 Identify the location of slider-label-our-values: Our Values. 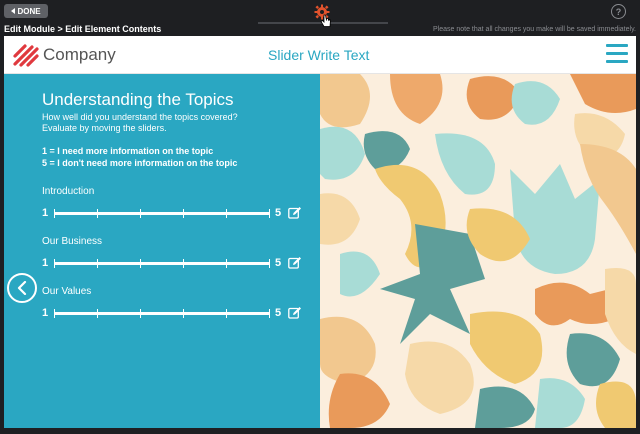
(67, 291).